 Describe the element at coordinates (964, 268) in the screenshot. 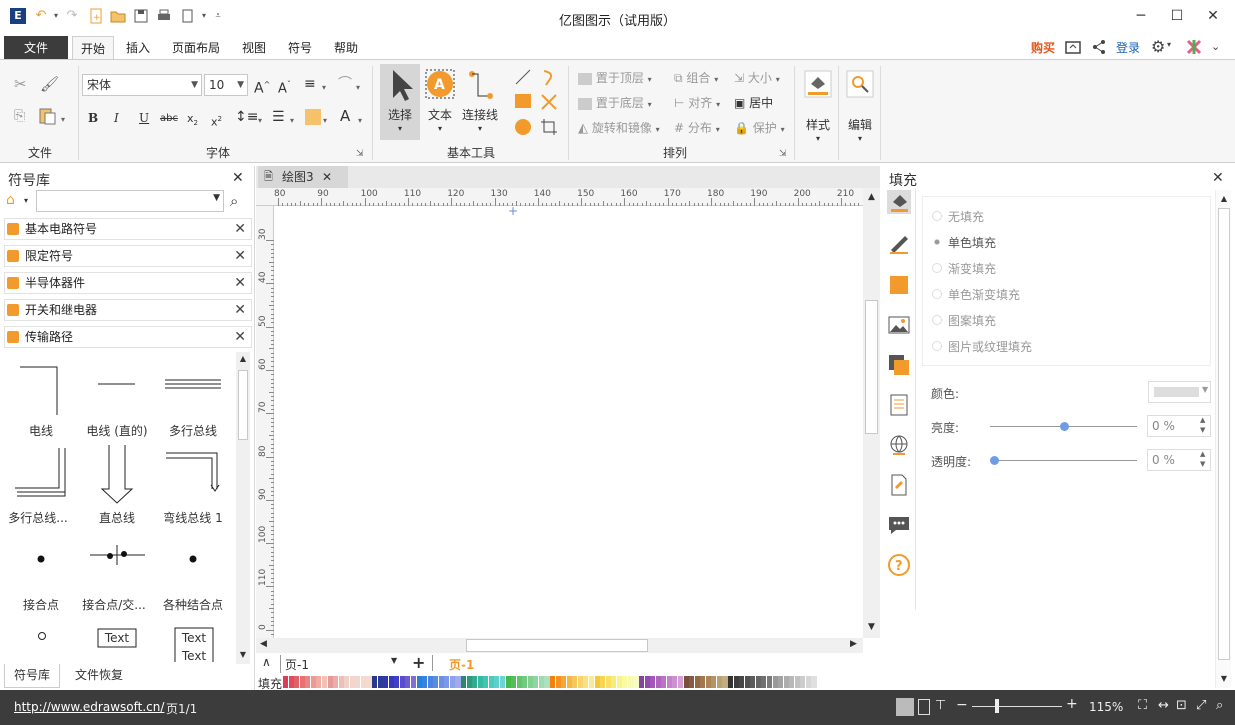

I see `fill-option-gradient: 渐变填充` at that location.